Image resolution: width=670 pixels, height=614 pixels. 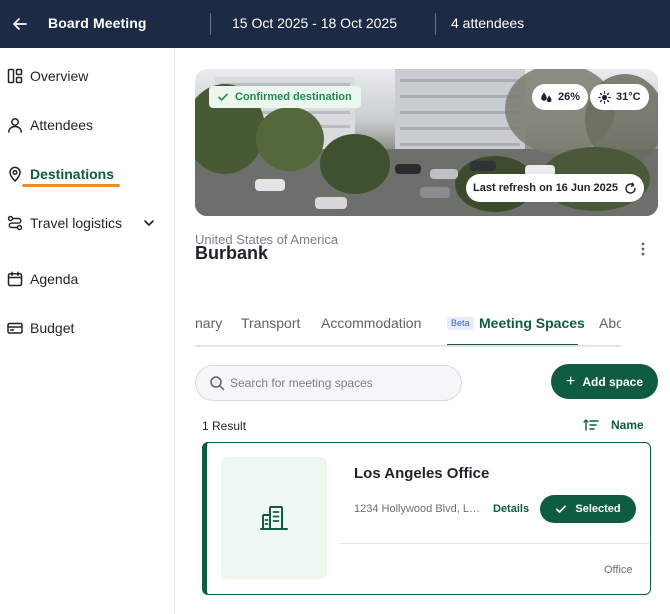 I want to click on tab-about: About, so click(x=610, y=323).